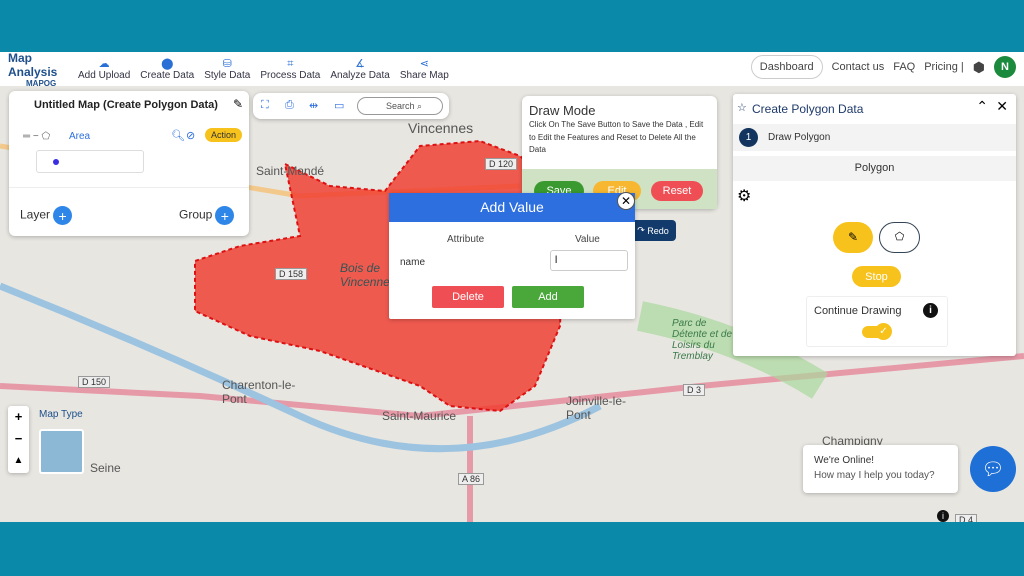 The height and width of the screenshot is (576, 1024). I want to click on measure-icon: ⇹, so click(313, 105).